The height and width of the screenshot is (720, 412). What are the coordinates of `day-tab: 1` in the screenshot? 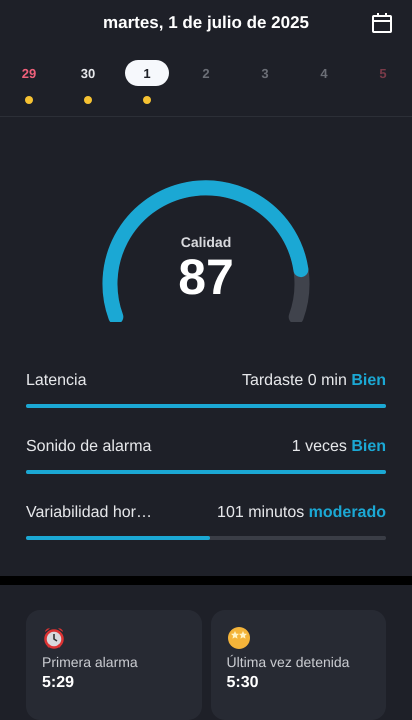 It's located at (147, 73).